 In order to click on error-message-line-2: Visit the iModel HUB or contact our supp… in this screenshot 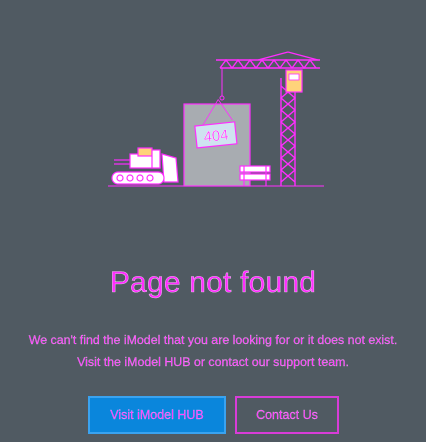, I will do `click(213, 362)`.